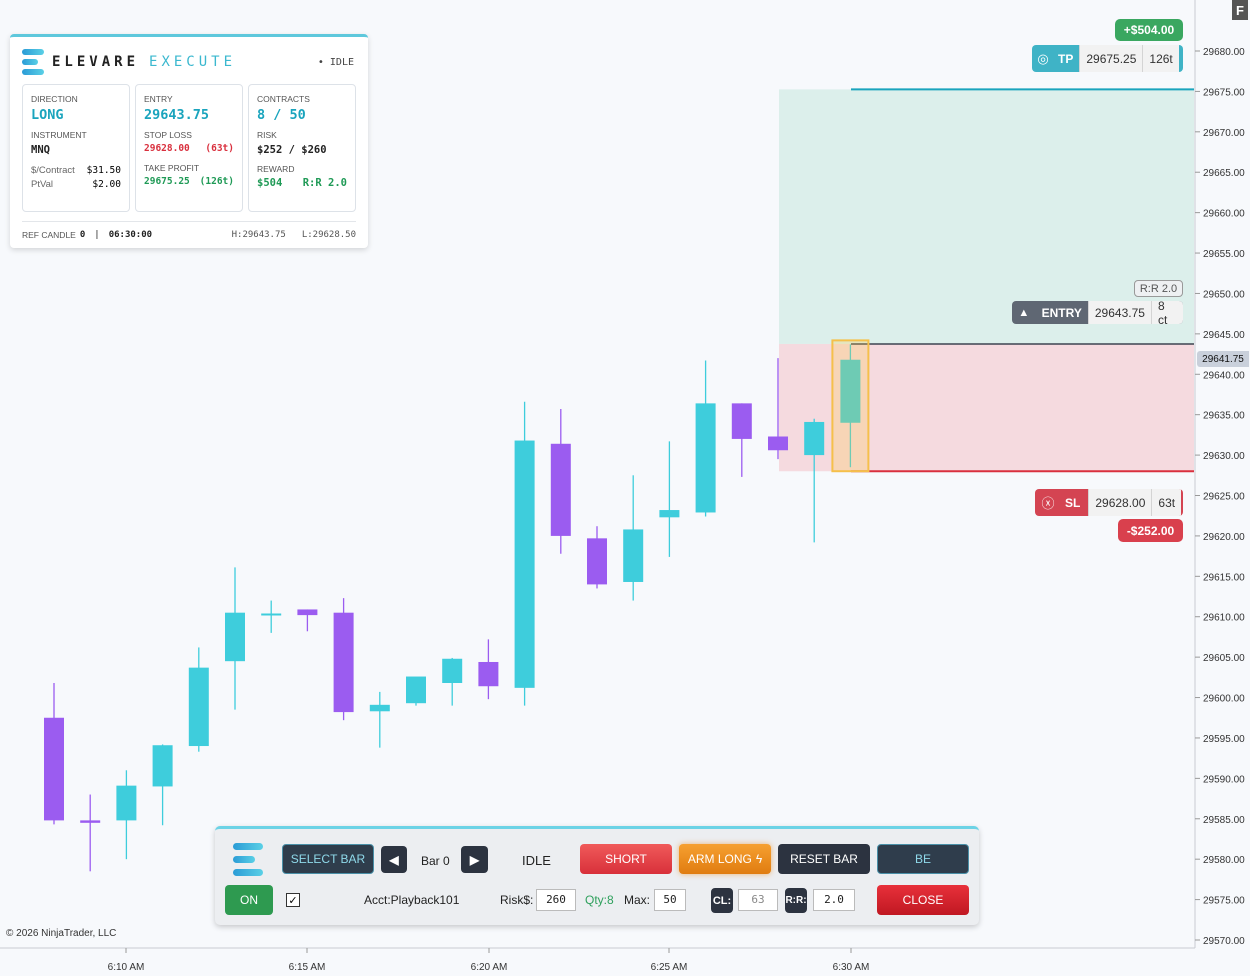 This screenshot has height=976, width=1250. Describe the element at coordinates (824, 859) in the screenshot. I see `reset-bar-button: RESET BAR` at that location.